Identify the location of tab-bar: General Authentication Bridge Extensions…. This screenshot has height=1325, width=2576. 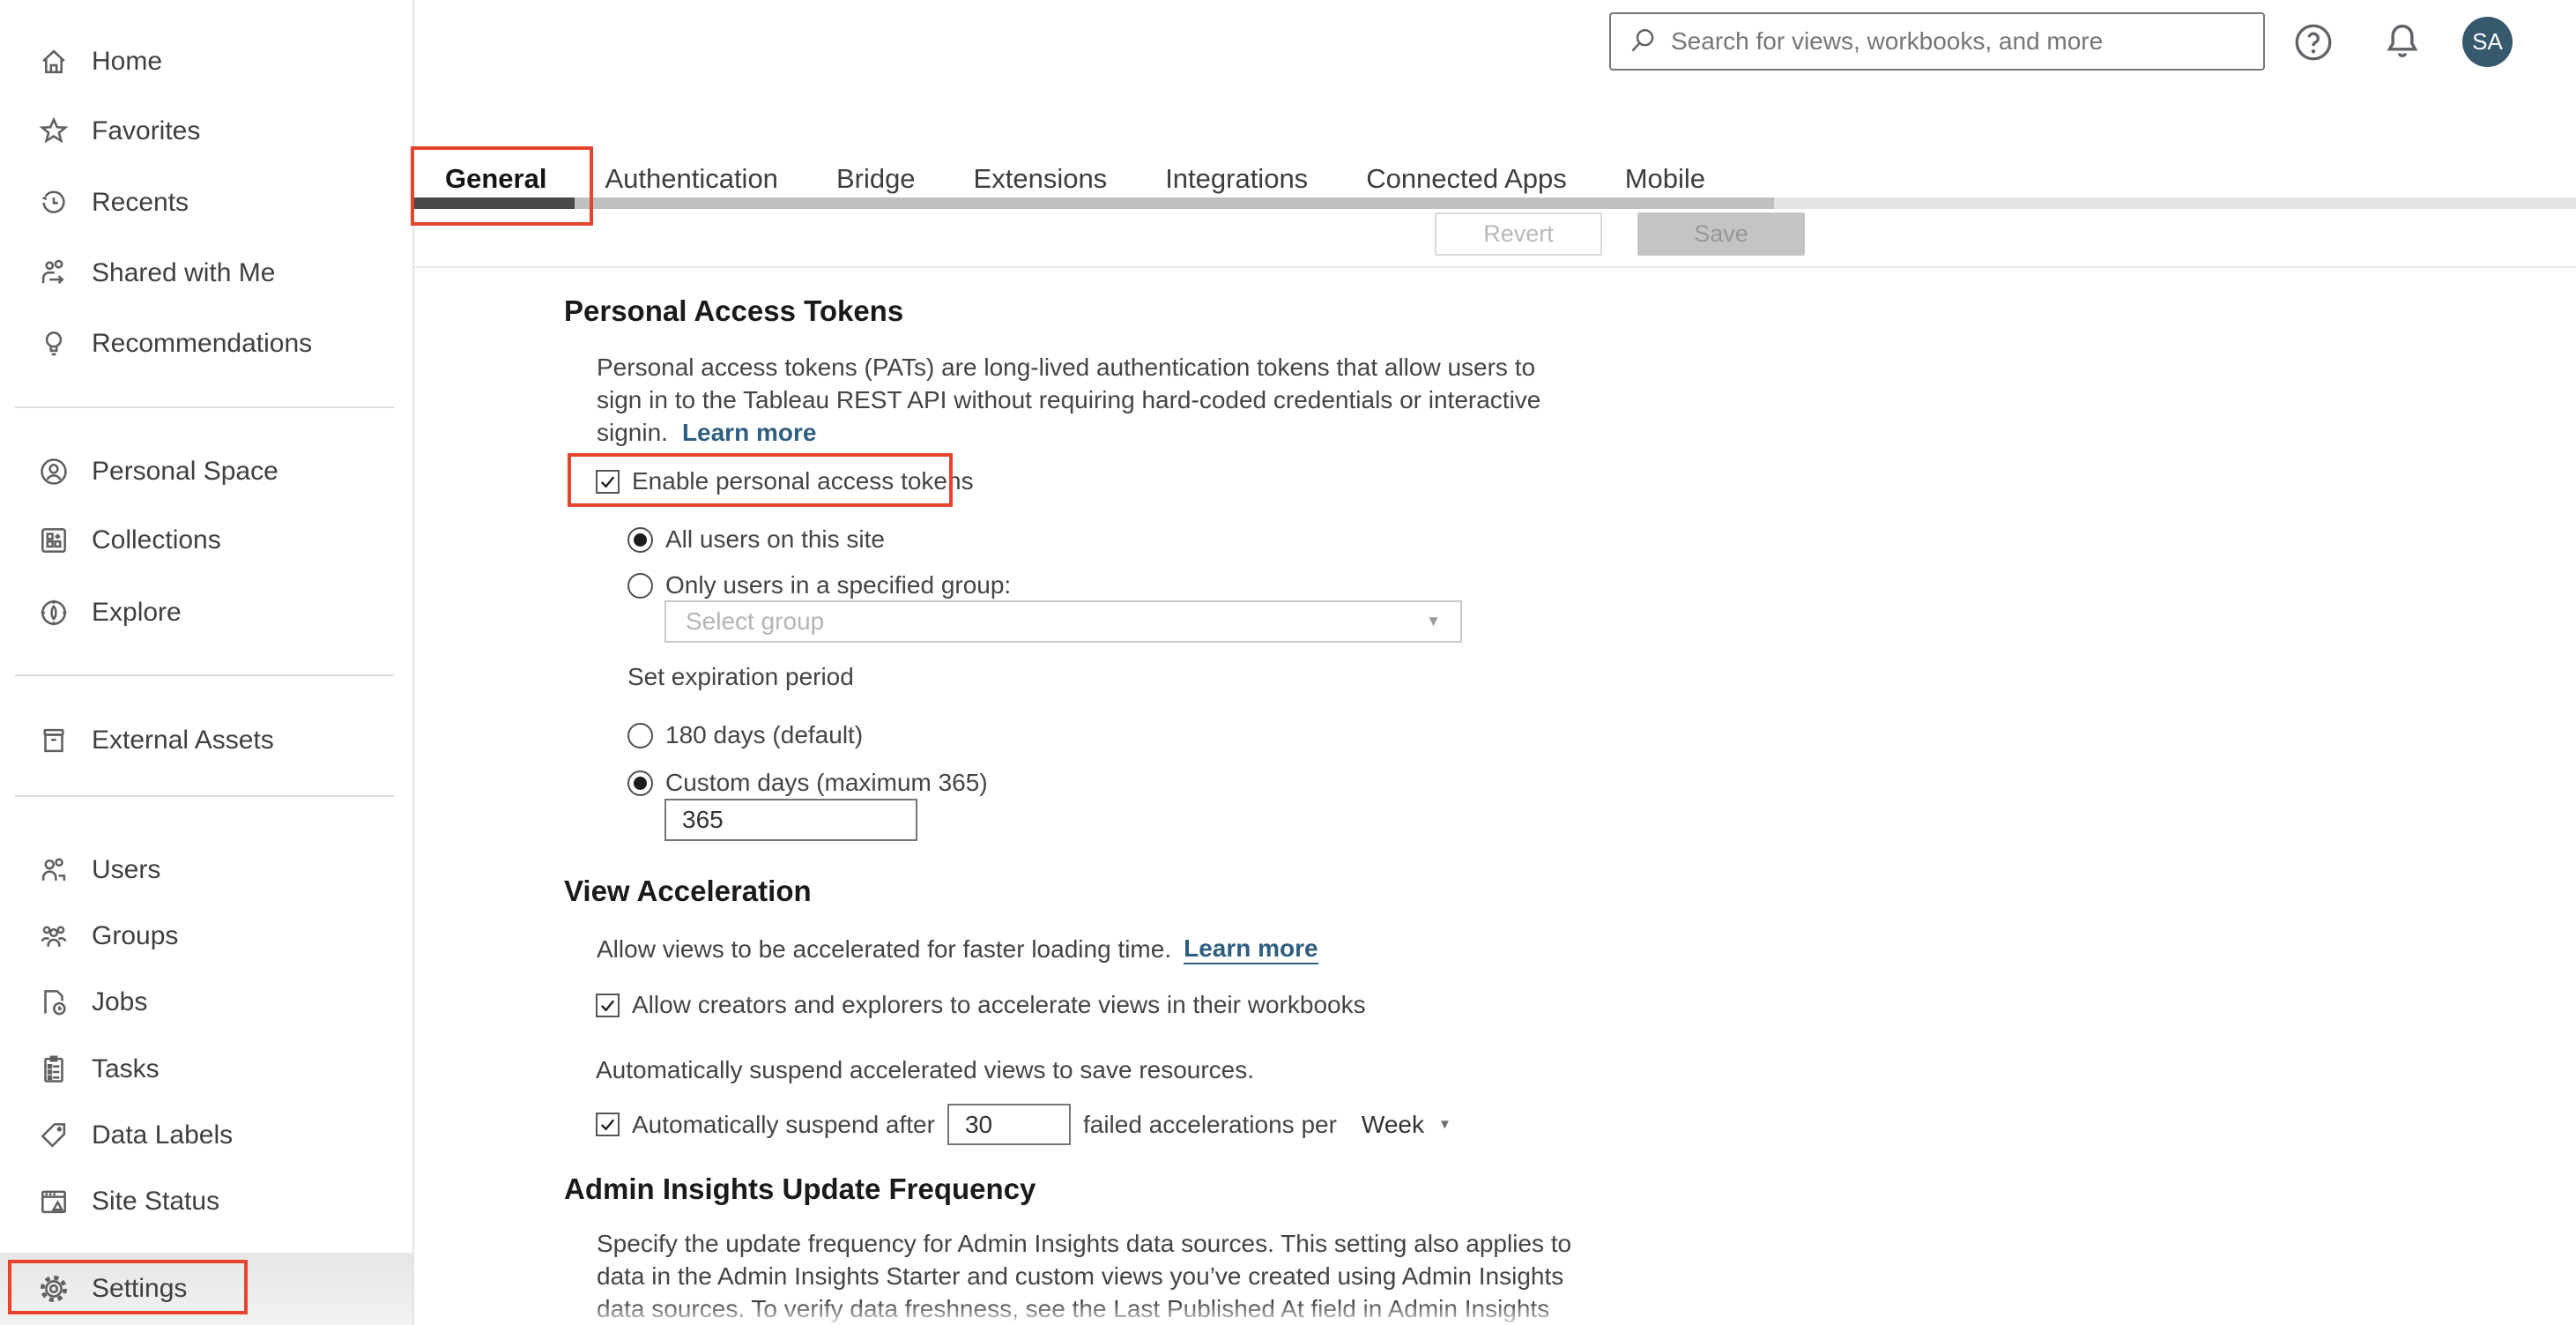
(1075, 179).